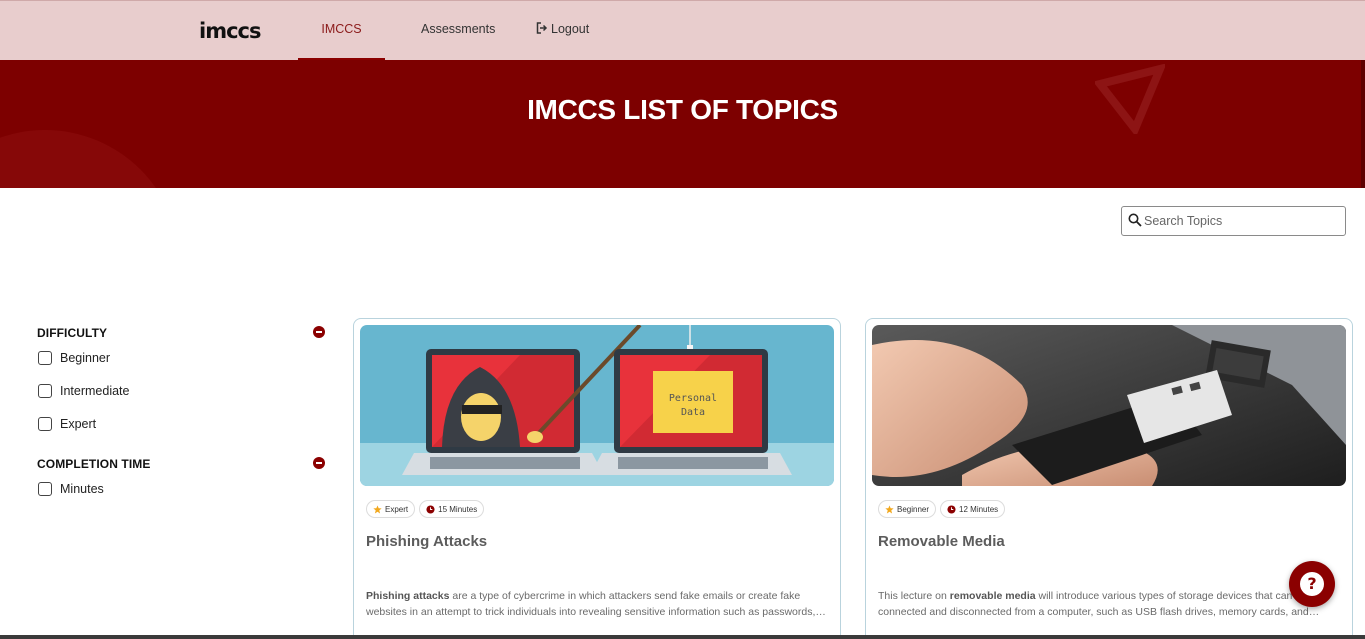 The height and width of the screenshot is (639, 1365). I want to click on search-box, so click(1233, 221).